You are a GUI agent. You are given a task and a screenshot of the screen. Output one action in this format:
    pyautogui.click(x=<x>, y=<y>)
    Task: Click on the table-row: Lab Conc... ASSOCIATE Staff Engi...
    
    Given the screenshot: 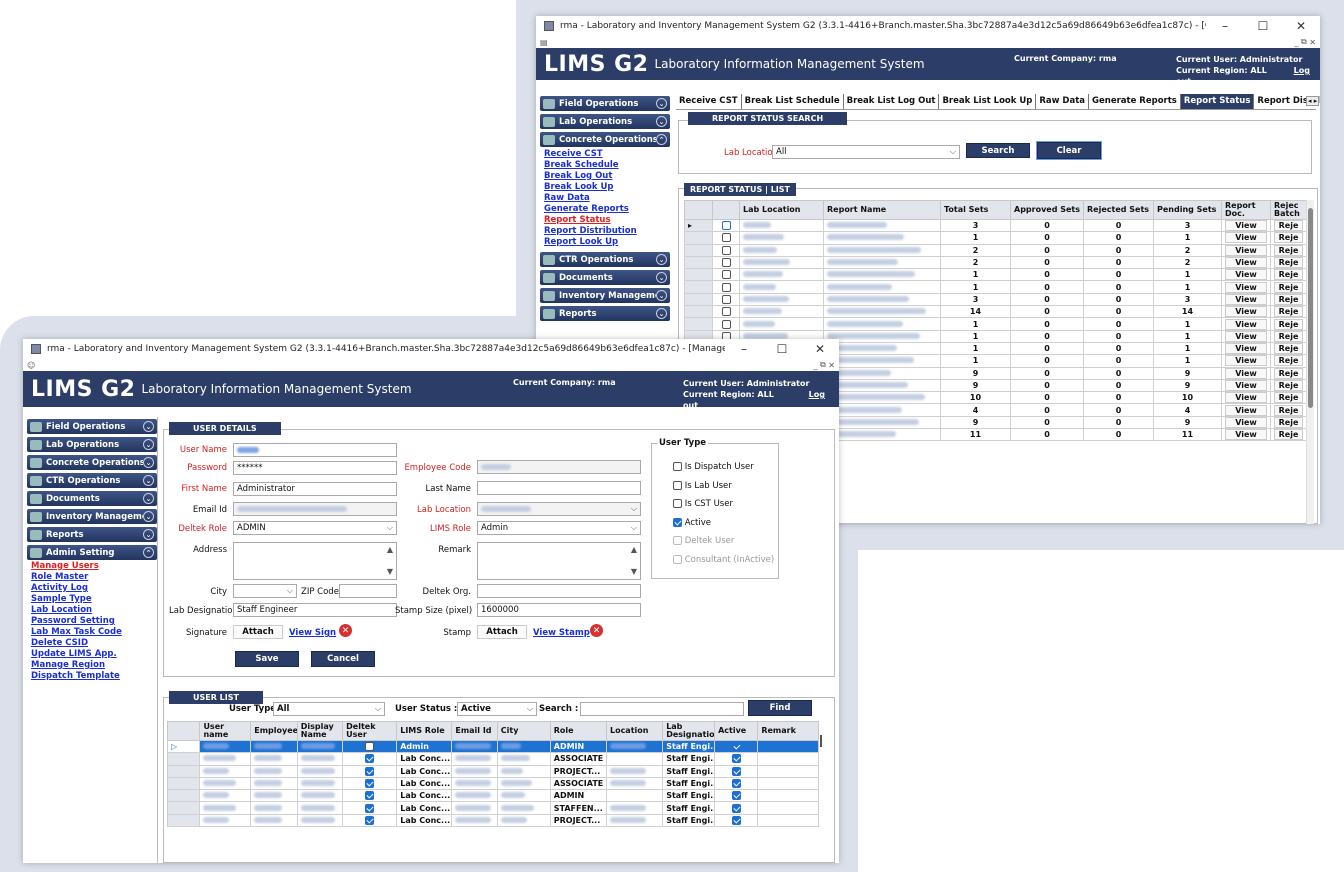 What is the action you would take?
    pyautogui.click(x=492, y=783)
    